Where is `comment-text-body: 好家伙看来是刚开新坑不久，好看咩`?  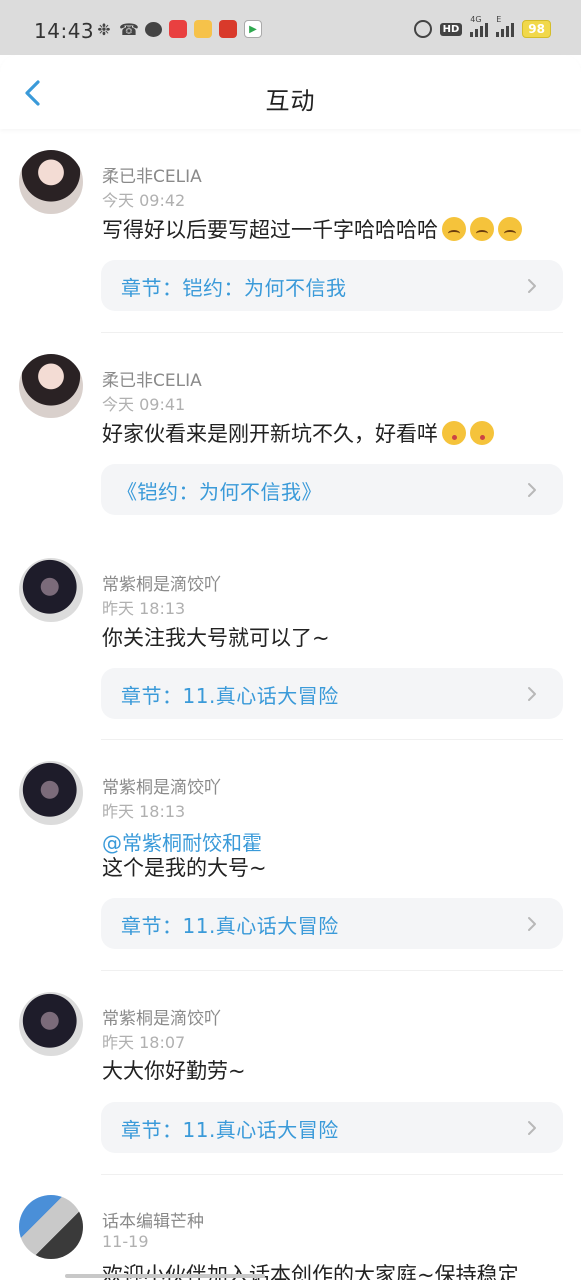 comment-text-body: 好家伙看来是刚开新坑不久，好看咩 is located at coordinates (270, 434).